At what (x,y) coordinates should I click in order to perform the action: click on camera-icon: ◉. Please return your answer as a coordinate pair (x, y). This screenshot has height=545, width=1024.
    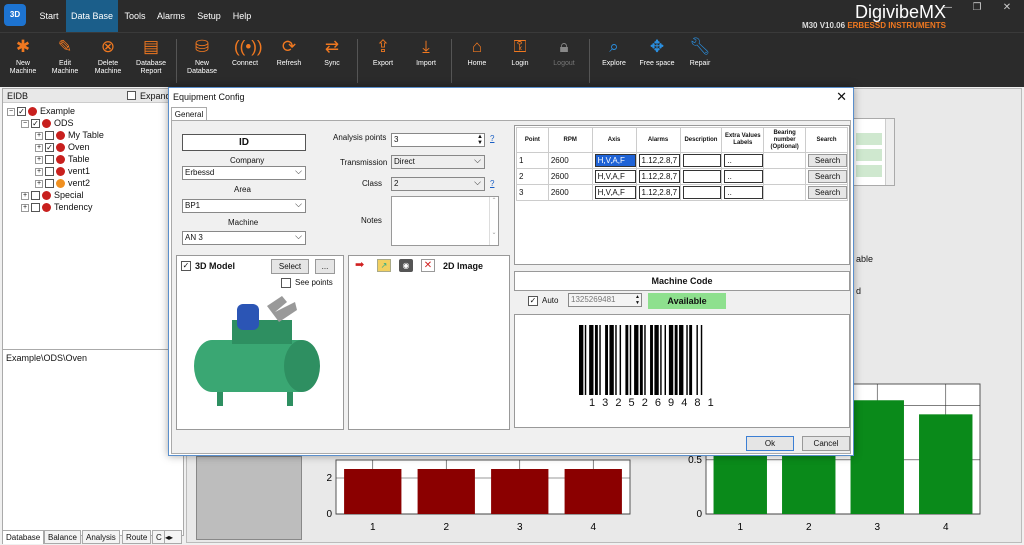
    Looking at the image, I should click on (406, 265).